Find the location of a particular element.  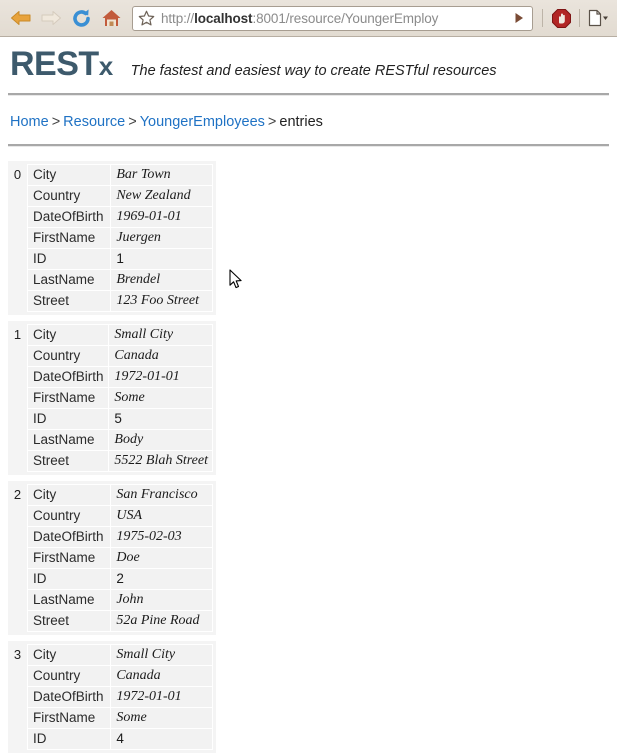

field-value: 1975-02-03 is located at coordinates (161, 537).